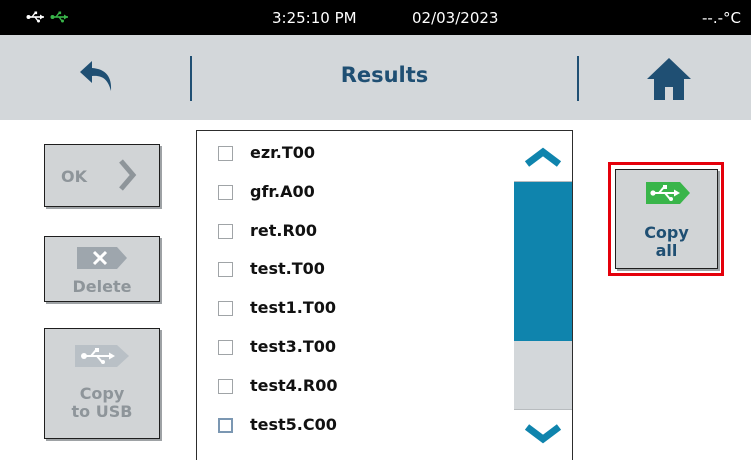 This screenshot has width=751, height=460. What do you see at coordinates (36, 18) in the screenshot?
I see `usb-connection-icon` at bounding box center [36, 18].